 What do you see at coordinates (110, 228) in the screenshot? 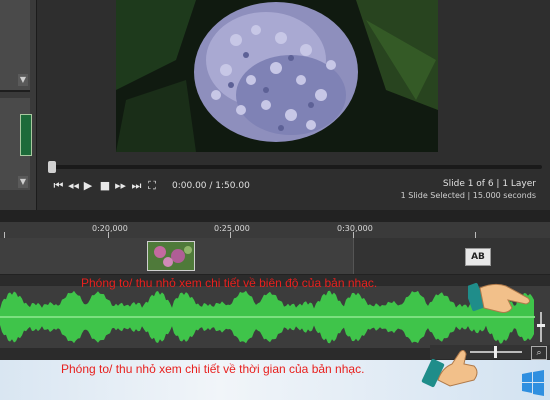
I see `ruler-label: 0:20,000` at bounding box center [110, 228].